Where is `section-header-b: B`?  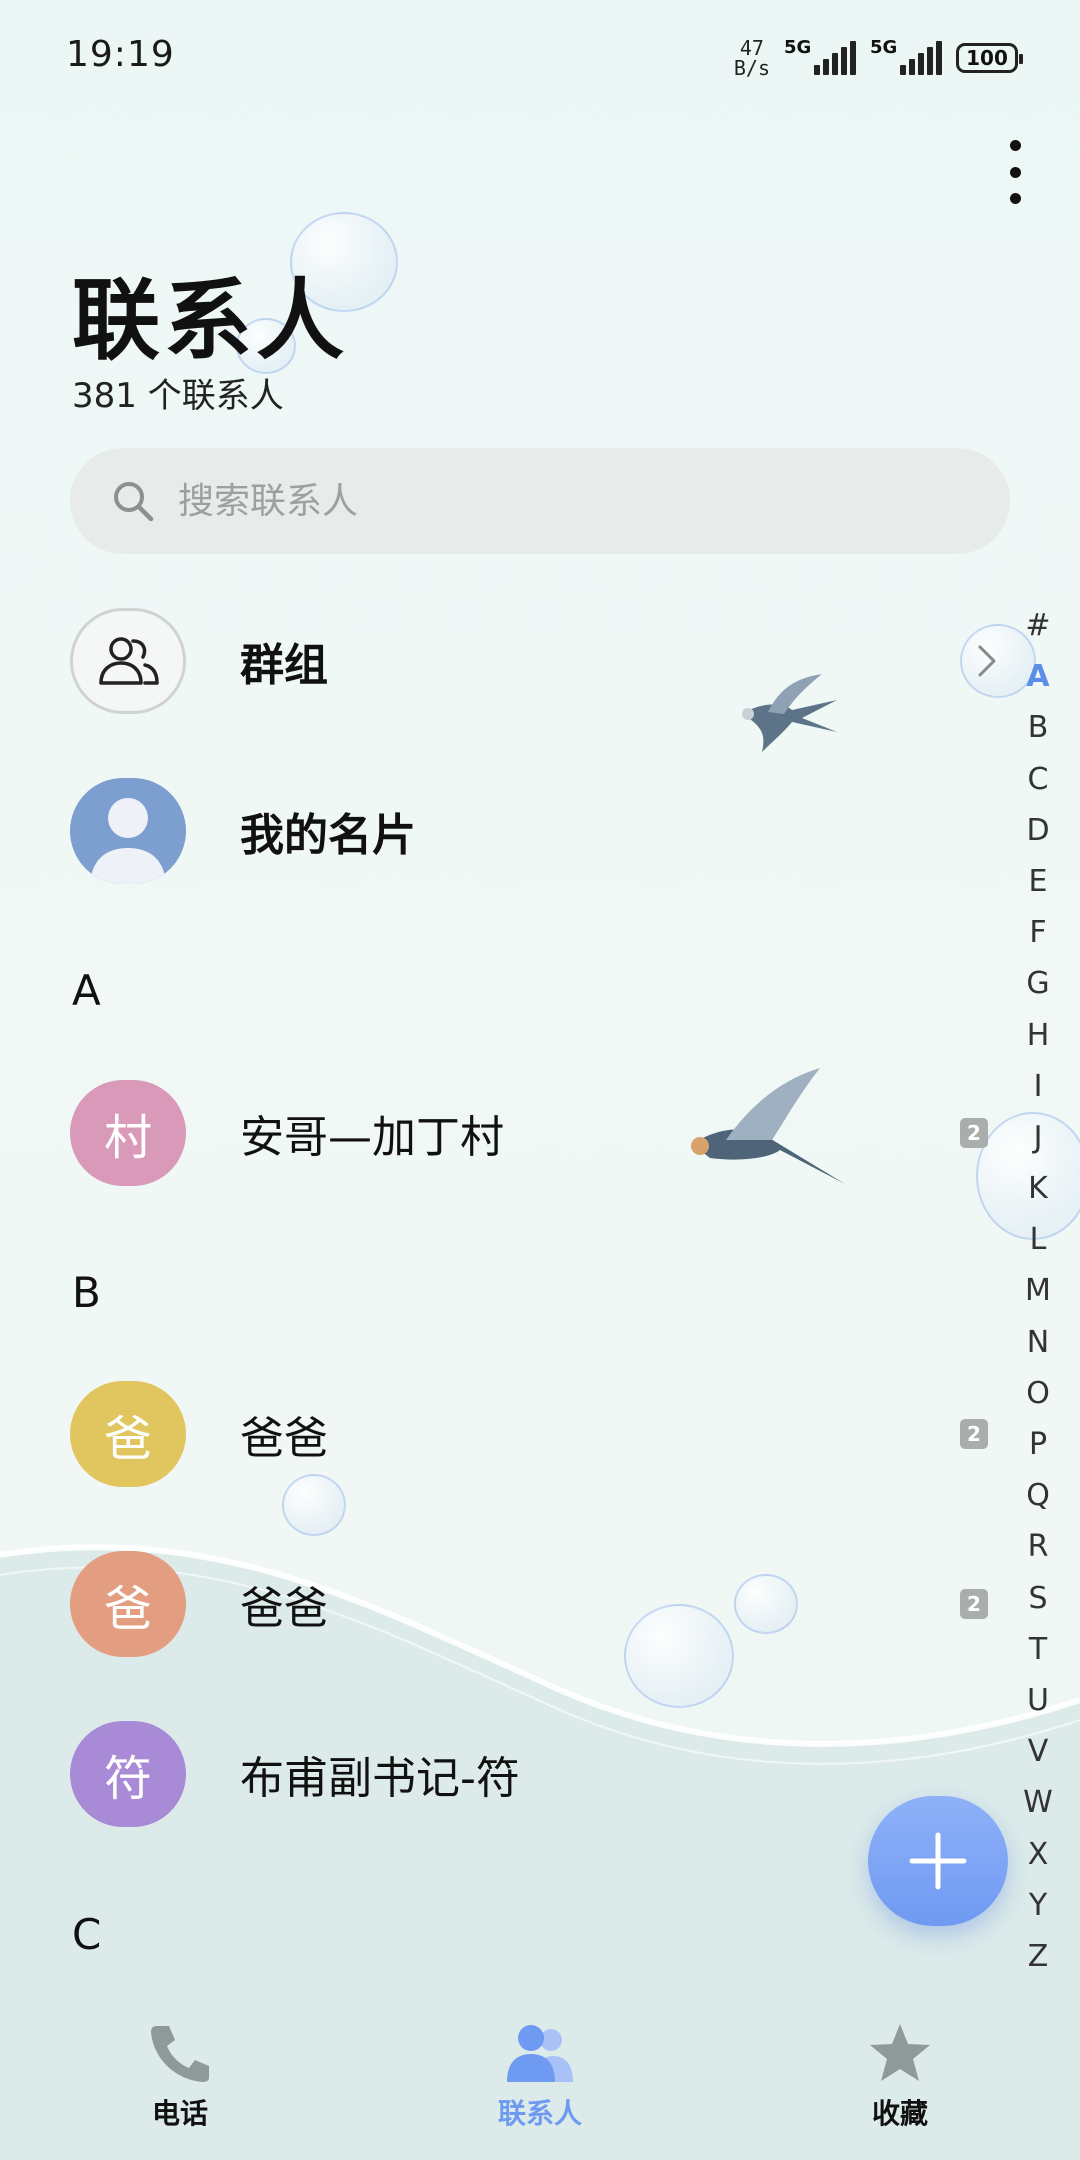
section-header-b: B is located at coordinates (86, 1292).